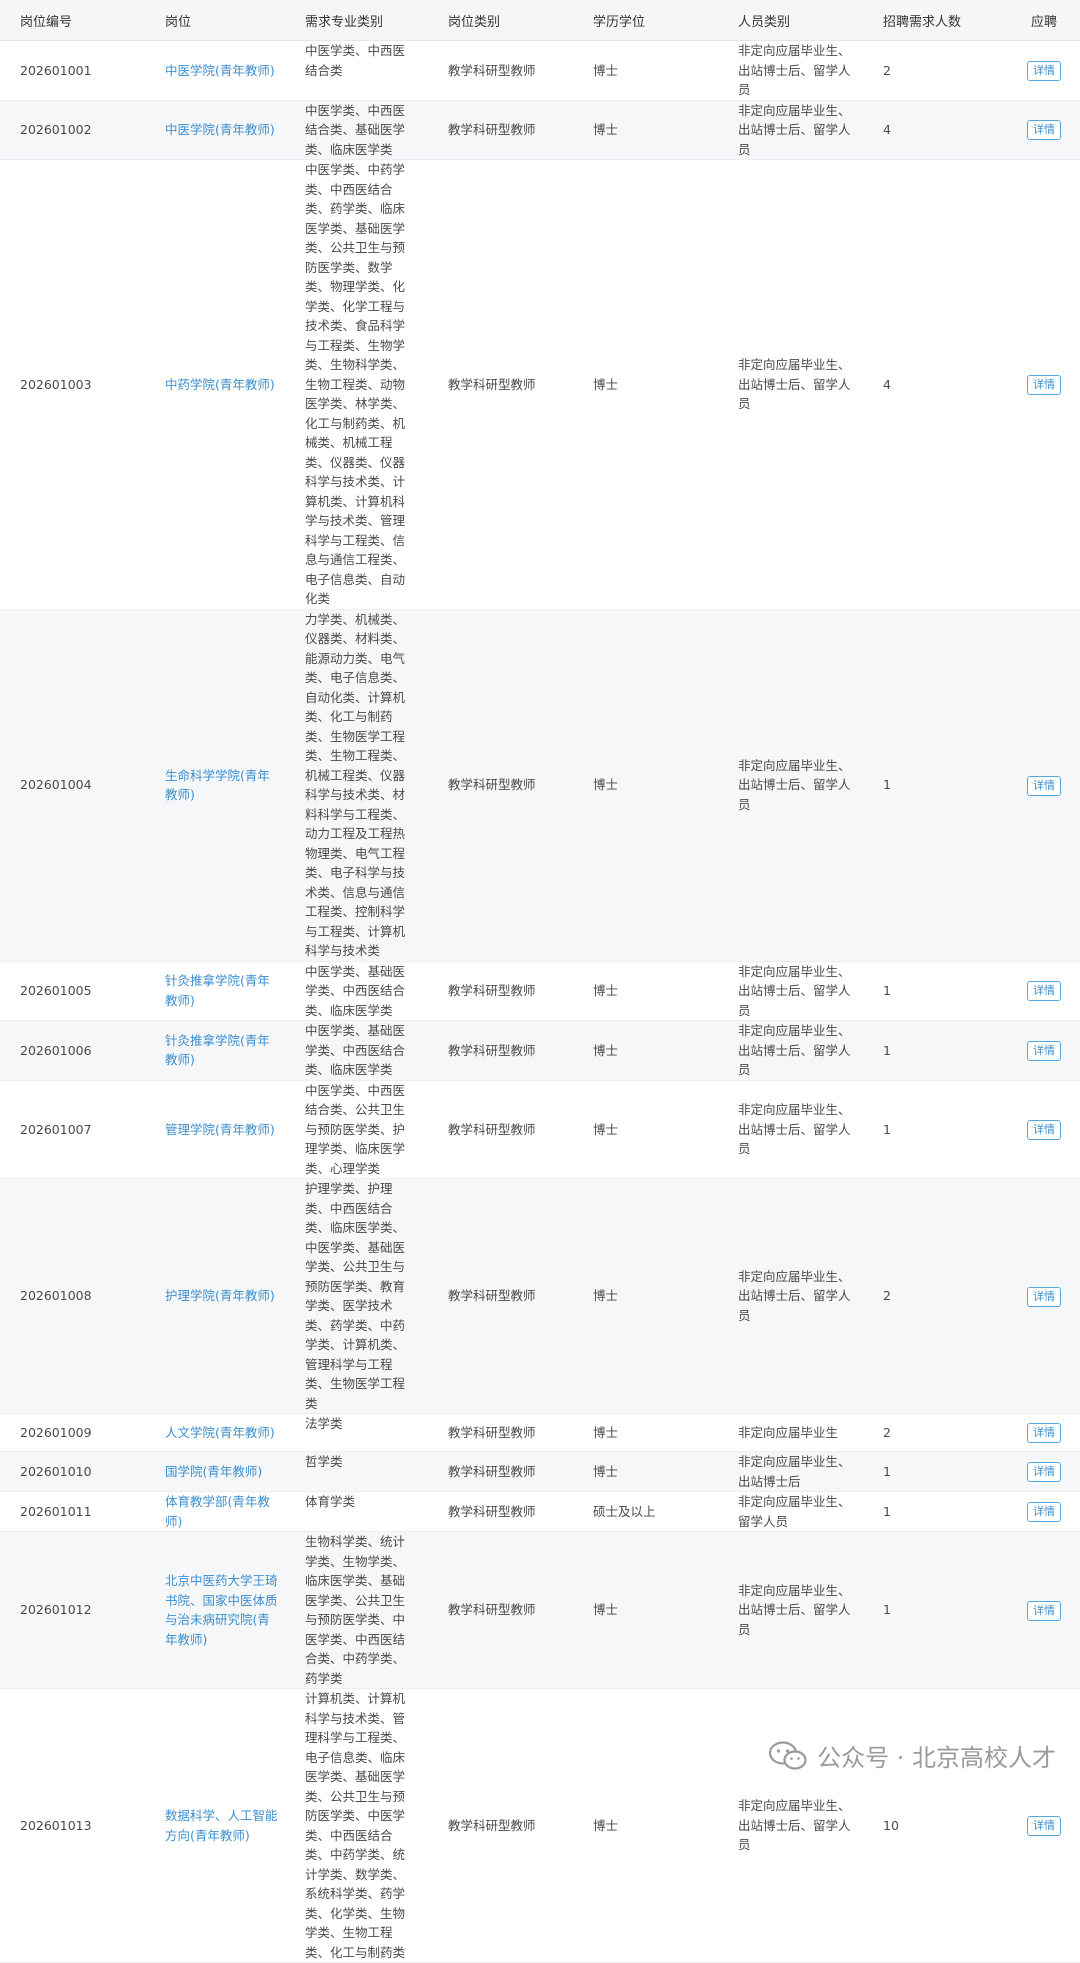  What do you see at coordinates (356, 1432) in the screenshot?
I see `majors-cell: 法学类` at bounding box center [356, 1432].